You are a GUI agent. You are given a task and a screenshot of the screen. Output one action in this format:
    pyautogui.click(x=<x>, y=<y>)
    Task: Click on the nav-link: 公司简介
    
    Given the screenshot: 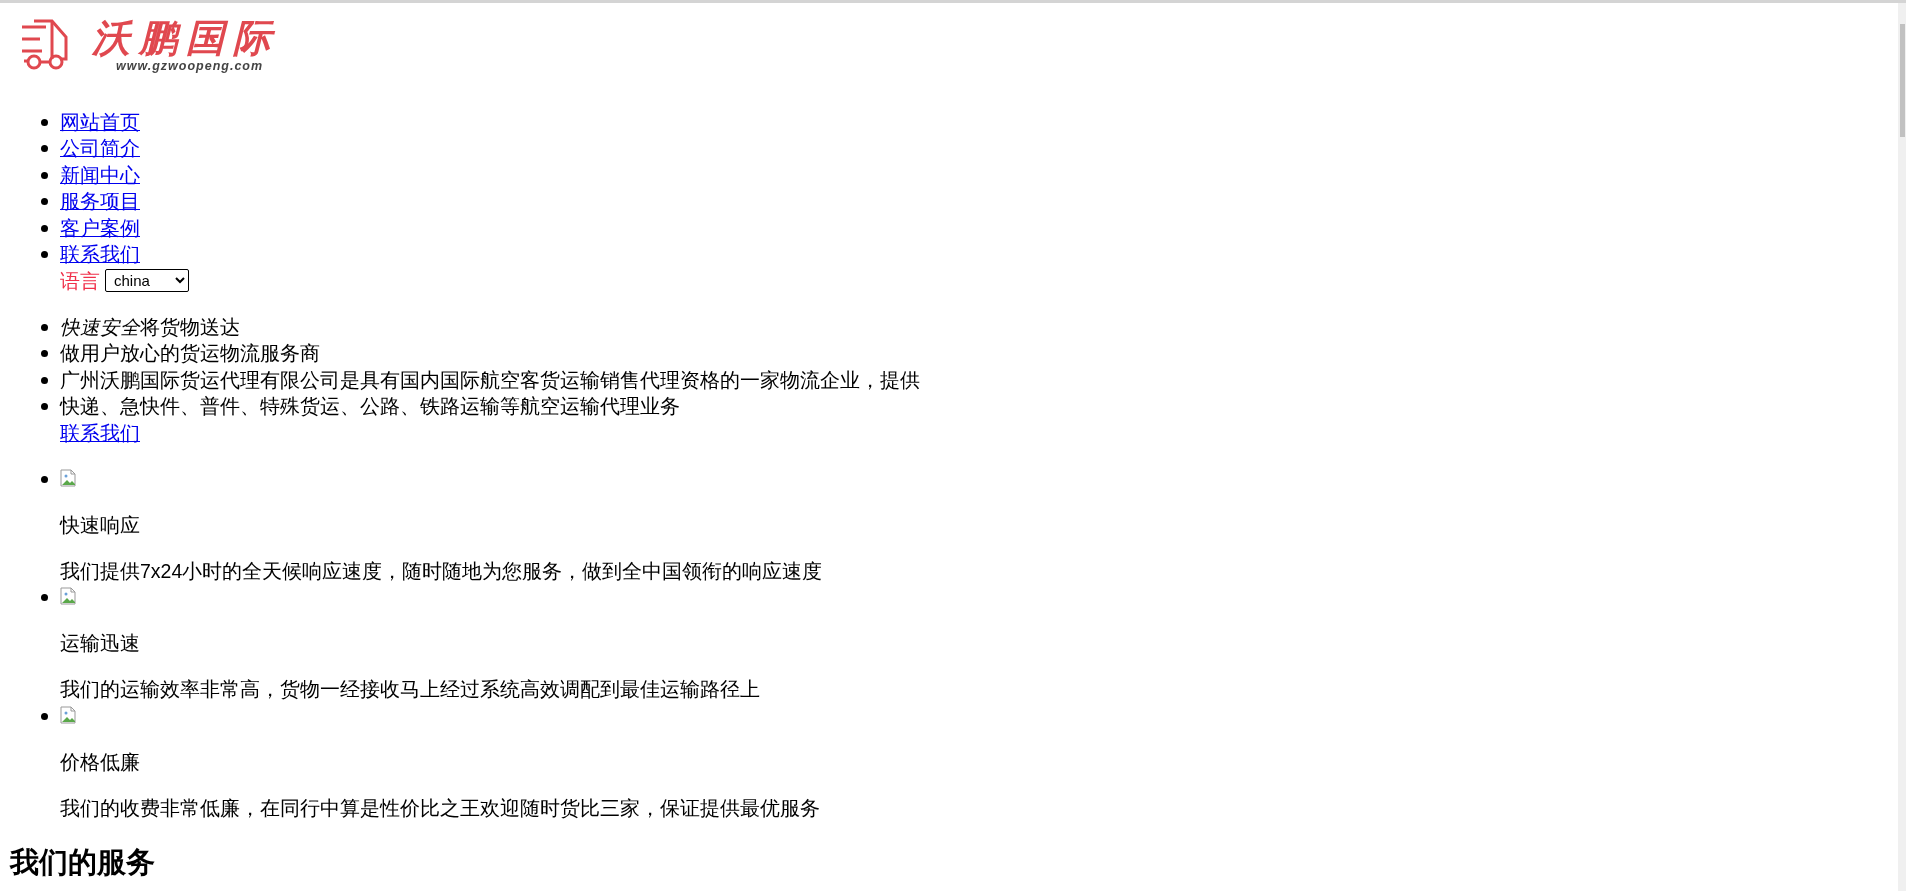 What is the action you would take?
    pyautogui.click(x=100, y=148)
    